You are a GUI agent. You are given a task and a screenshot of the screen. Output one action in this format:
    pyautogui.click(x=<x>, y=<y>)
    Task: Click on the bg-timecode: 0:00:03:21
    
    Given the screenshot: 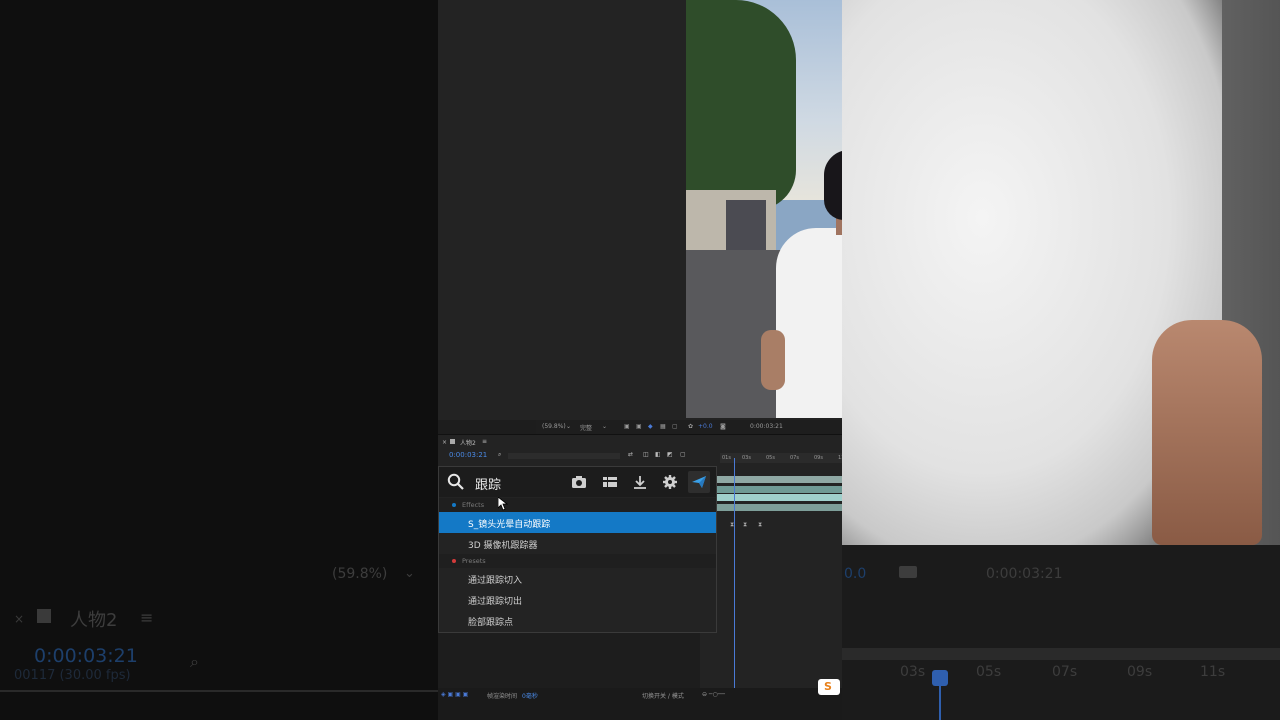 What is the action you would take?
    pyautogui.click(x=86, y=656)
    